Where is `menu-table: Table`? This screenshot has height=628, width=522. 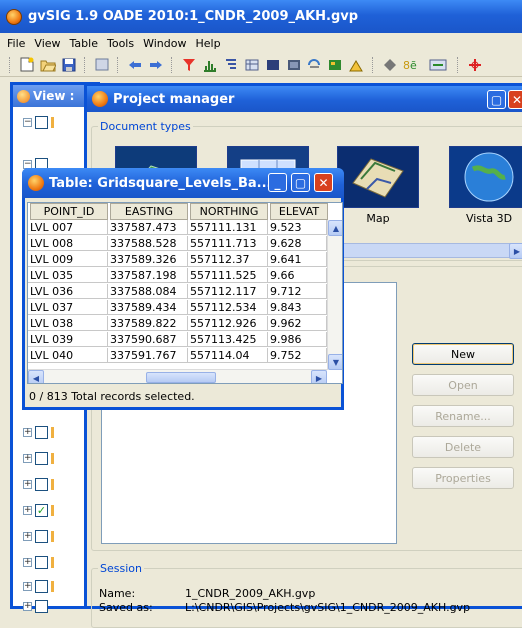 menu-table: Table is located at coordinates (84, 43).